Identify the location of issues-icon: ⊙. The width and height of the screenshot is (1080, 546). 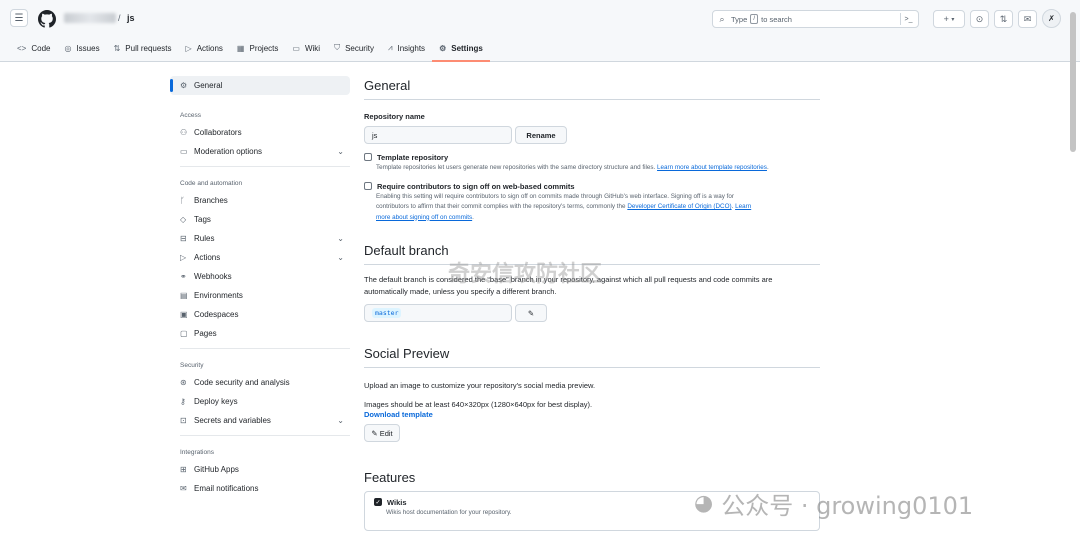
(979, 19).